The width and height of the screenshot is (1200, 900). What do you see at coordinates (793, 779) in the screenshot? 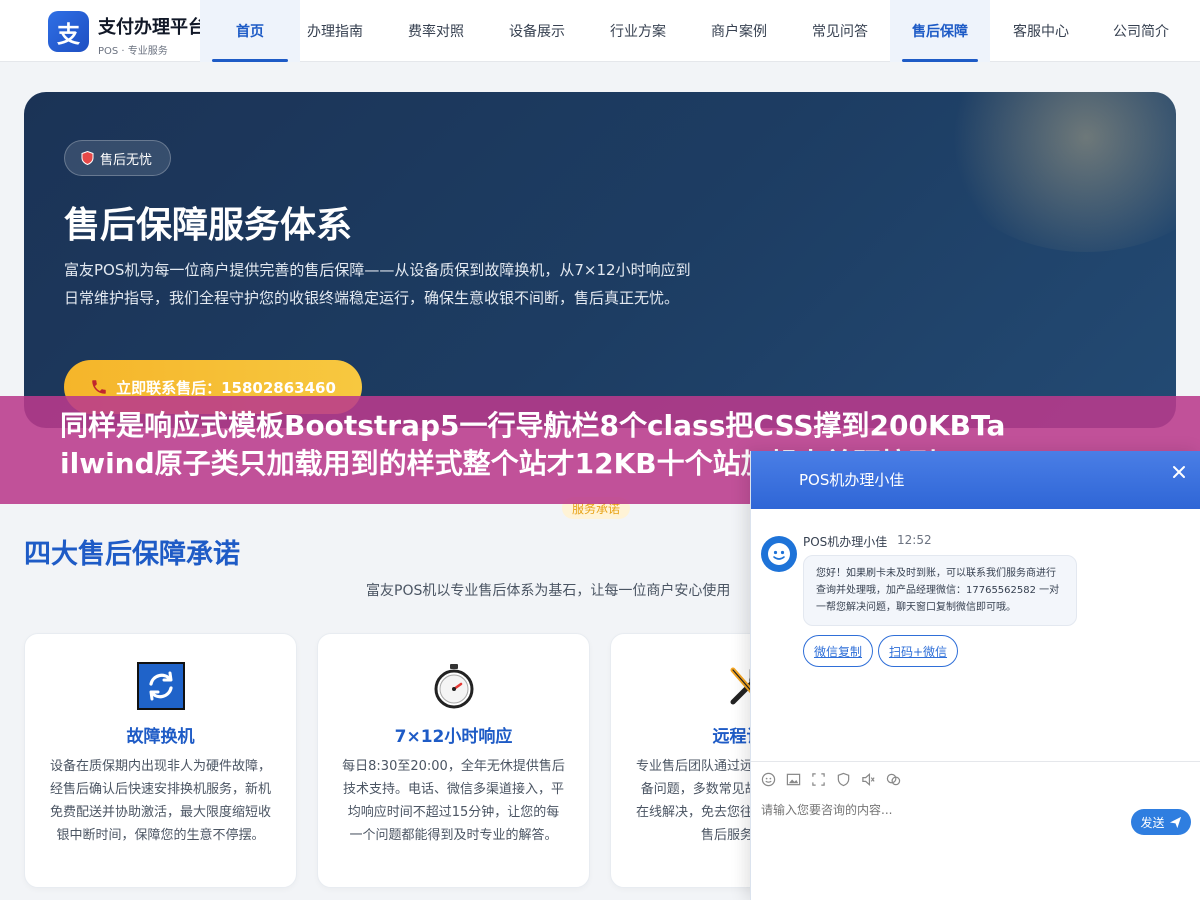
I see `image-icon` at bounding box center [793, 779].